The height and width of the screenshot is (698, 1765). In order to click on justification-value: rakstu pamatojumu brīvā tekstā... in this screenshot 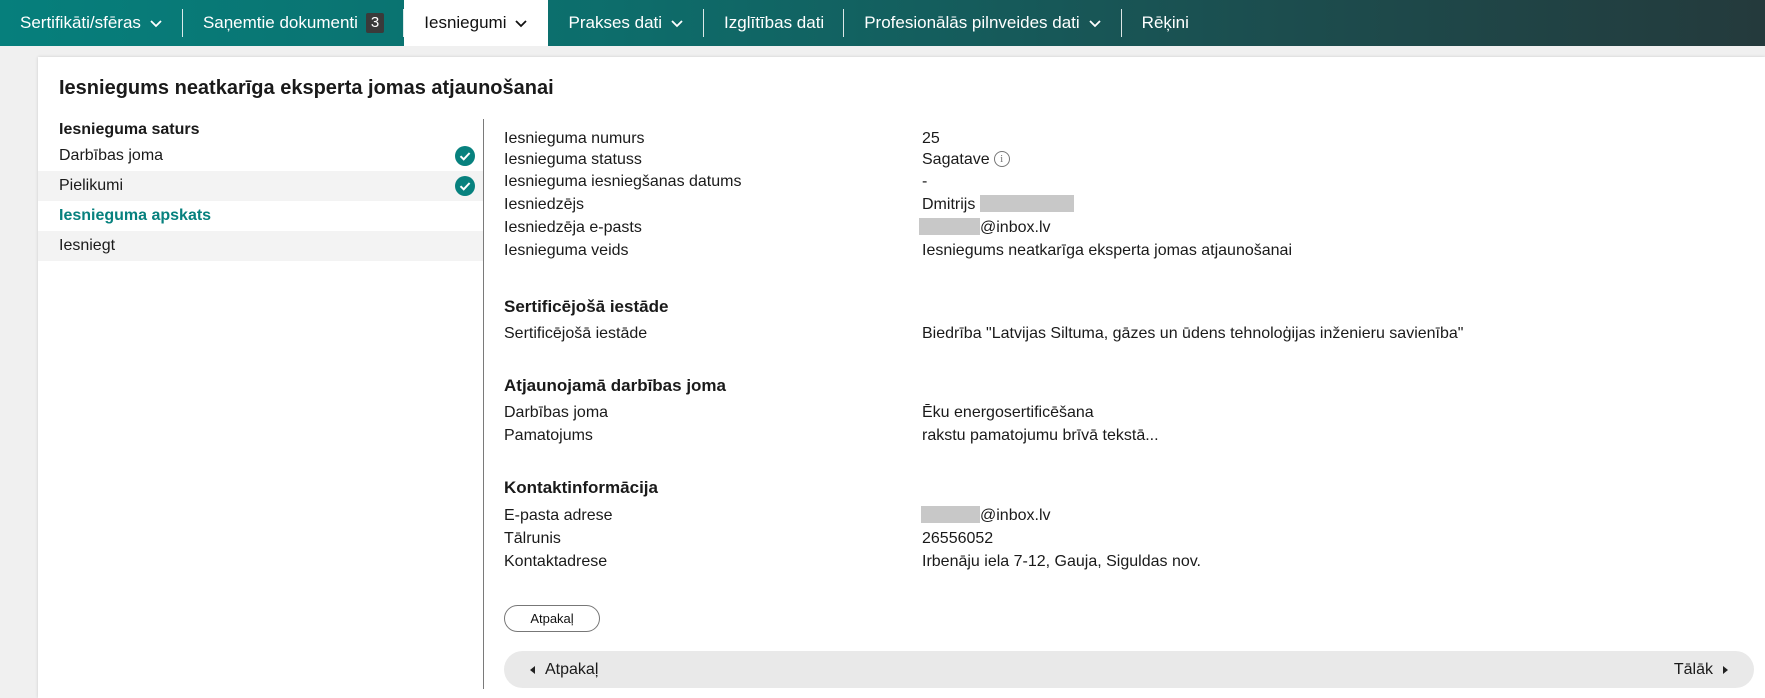, I will do `click(1040, 435)`.